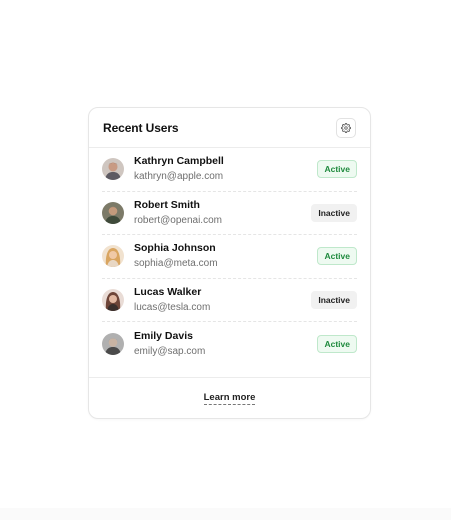 The width and height of the screenshot is (451, 520). I want to click on user-email: kathryn@apple.com, so click(179, 177).